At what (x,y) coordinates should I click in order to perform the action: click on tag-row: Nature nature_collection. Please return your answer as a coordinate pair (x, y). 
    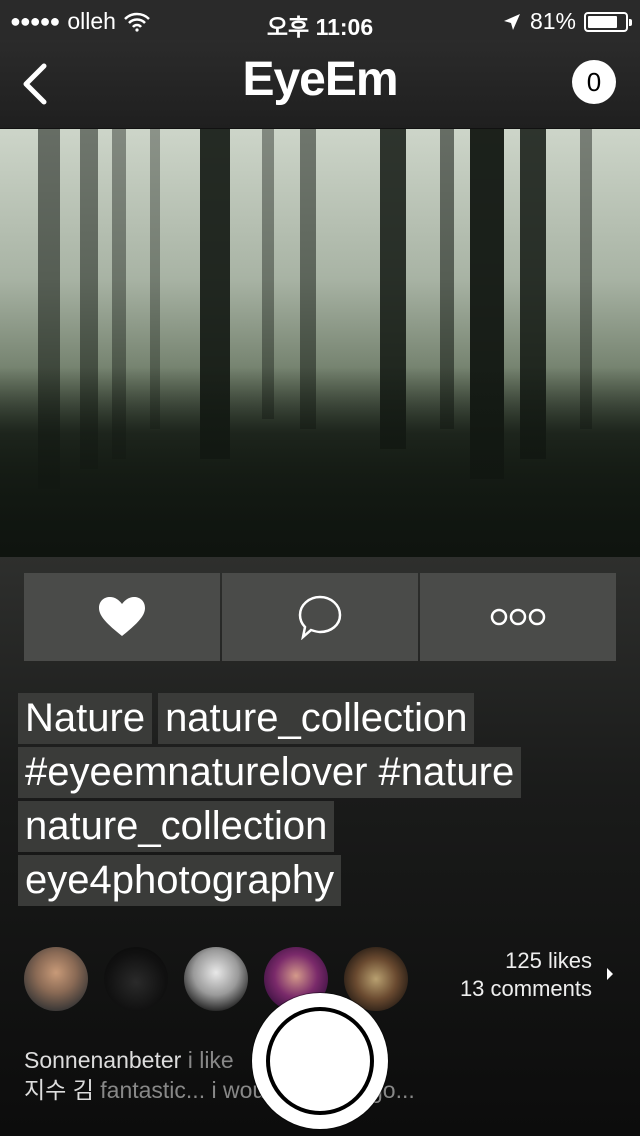
    Looking at the image, I should click on (323, 720).